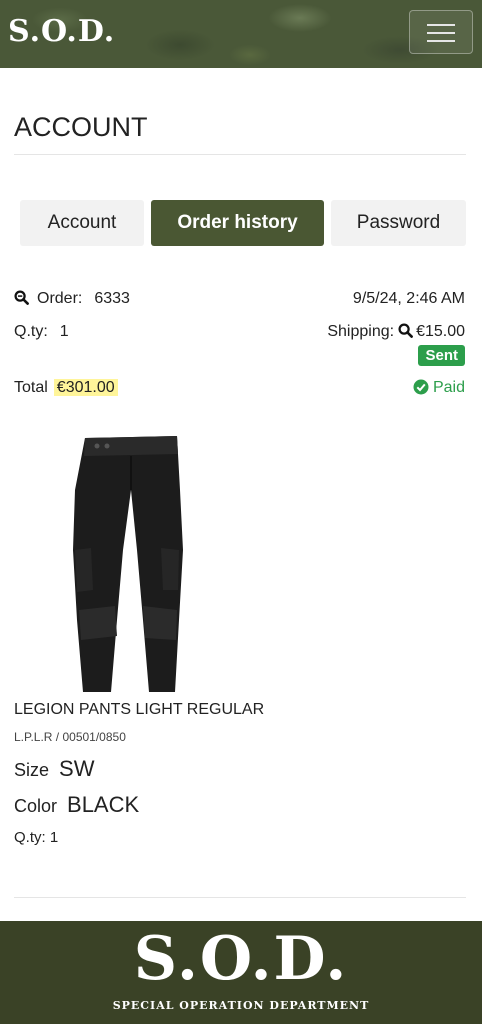  What do you see at coordinates (64, 331) in the screenshot?
I see `qty-value: 1` at bounding box center [64, 331].